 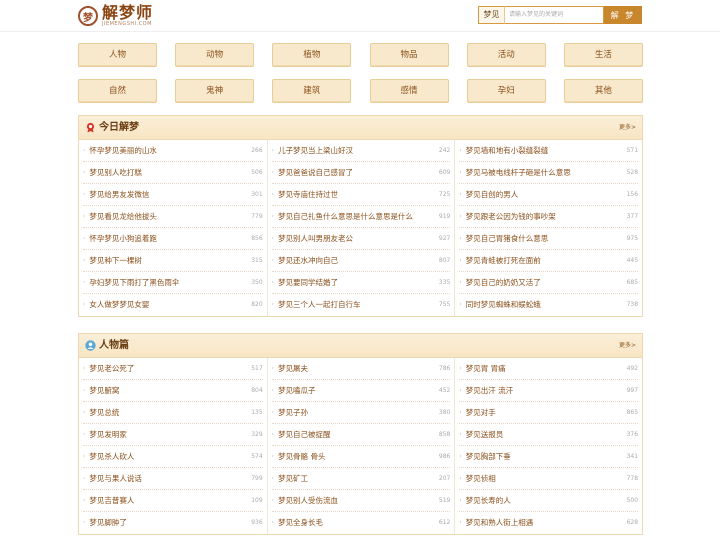 I want to click on category-row: 自然 鬼神 建筑 感情 孕妇 其他, so click(x=360, y=91).